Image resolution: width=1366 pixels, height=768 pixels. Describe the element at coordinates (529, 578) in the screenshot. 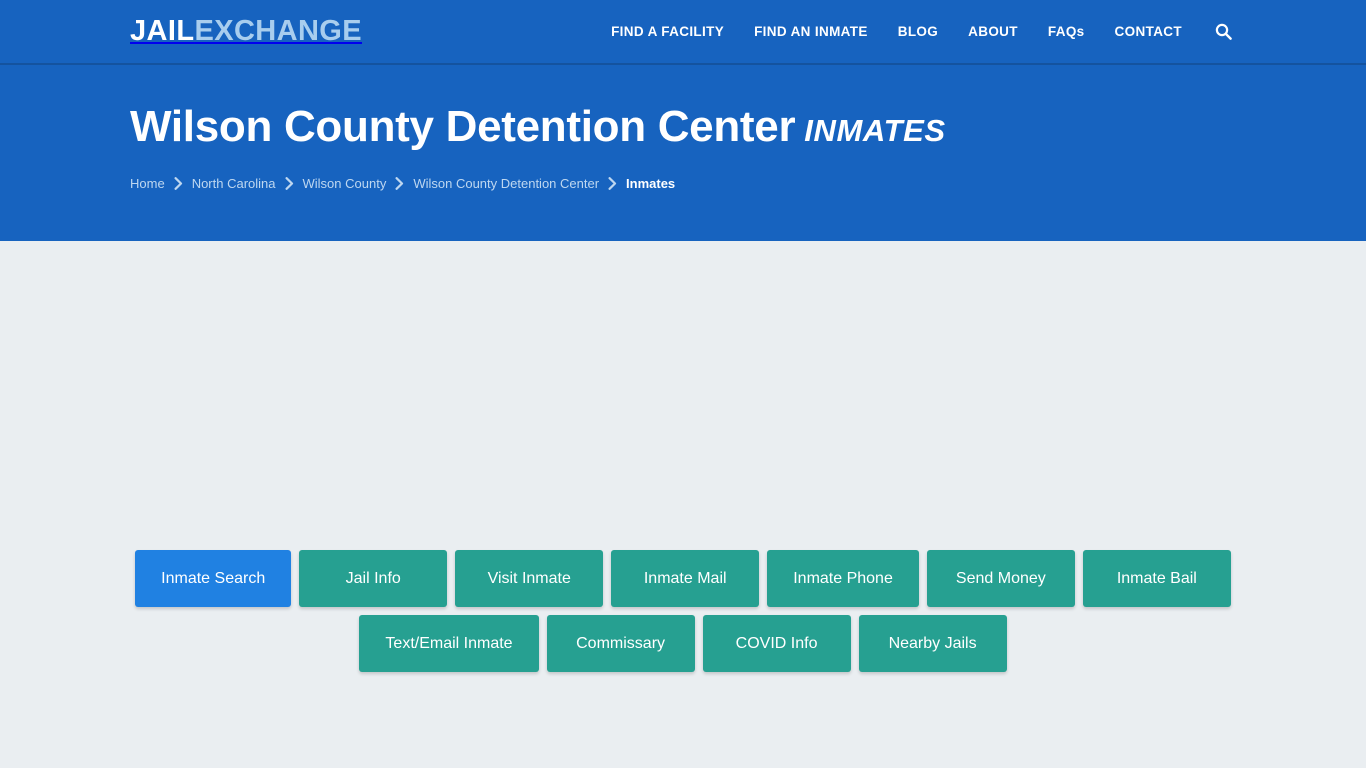

I see `visit-inmate-button: Visit Inmate` at that location.